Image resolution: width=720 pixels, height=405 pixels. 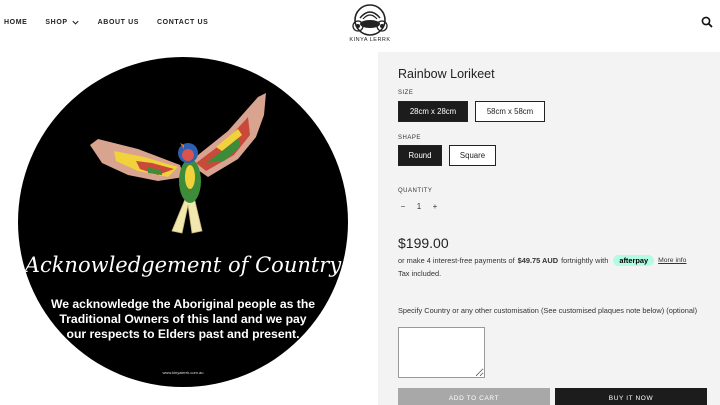 What do you see at coordinates (420, 273) in the screenshot?
I see `tax-note: Tax included.` at bounding box center [420, 273].